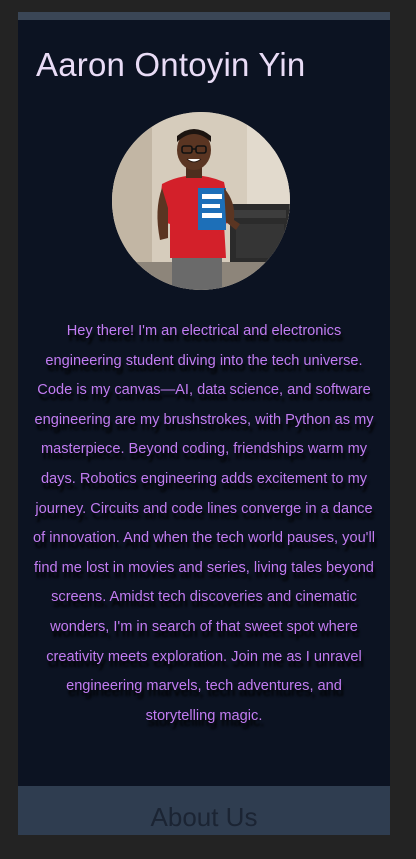 This screenshot has width=416, height=859. Describe the element at coordinates (204, 817) in the screenshot. I see `about-us-title: About Us` at that location.